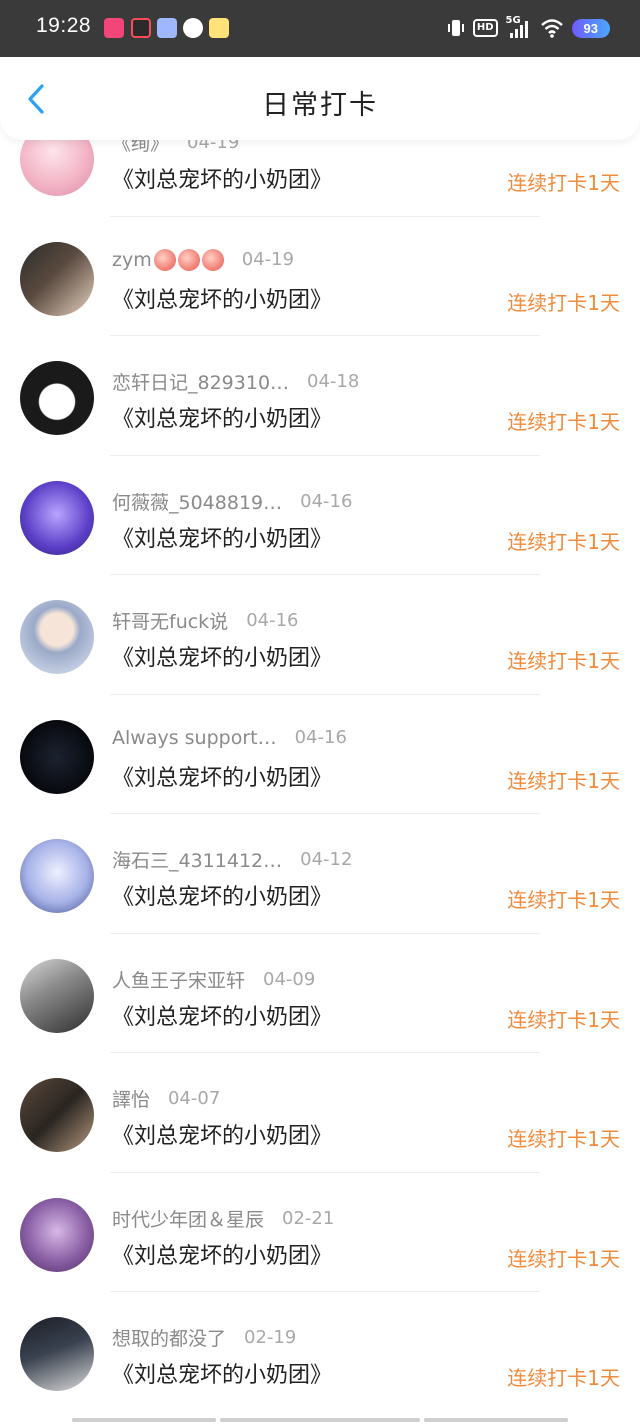 The width and height of the screenshot is (640, 1425). What do you see at coordinates (485, 28) in the screenshot?
I see `hd-badge: HD` at bounding box center [485, 28].